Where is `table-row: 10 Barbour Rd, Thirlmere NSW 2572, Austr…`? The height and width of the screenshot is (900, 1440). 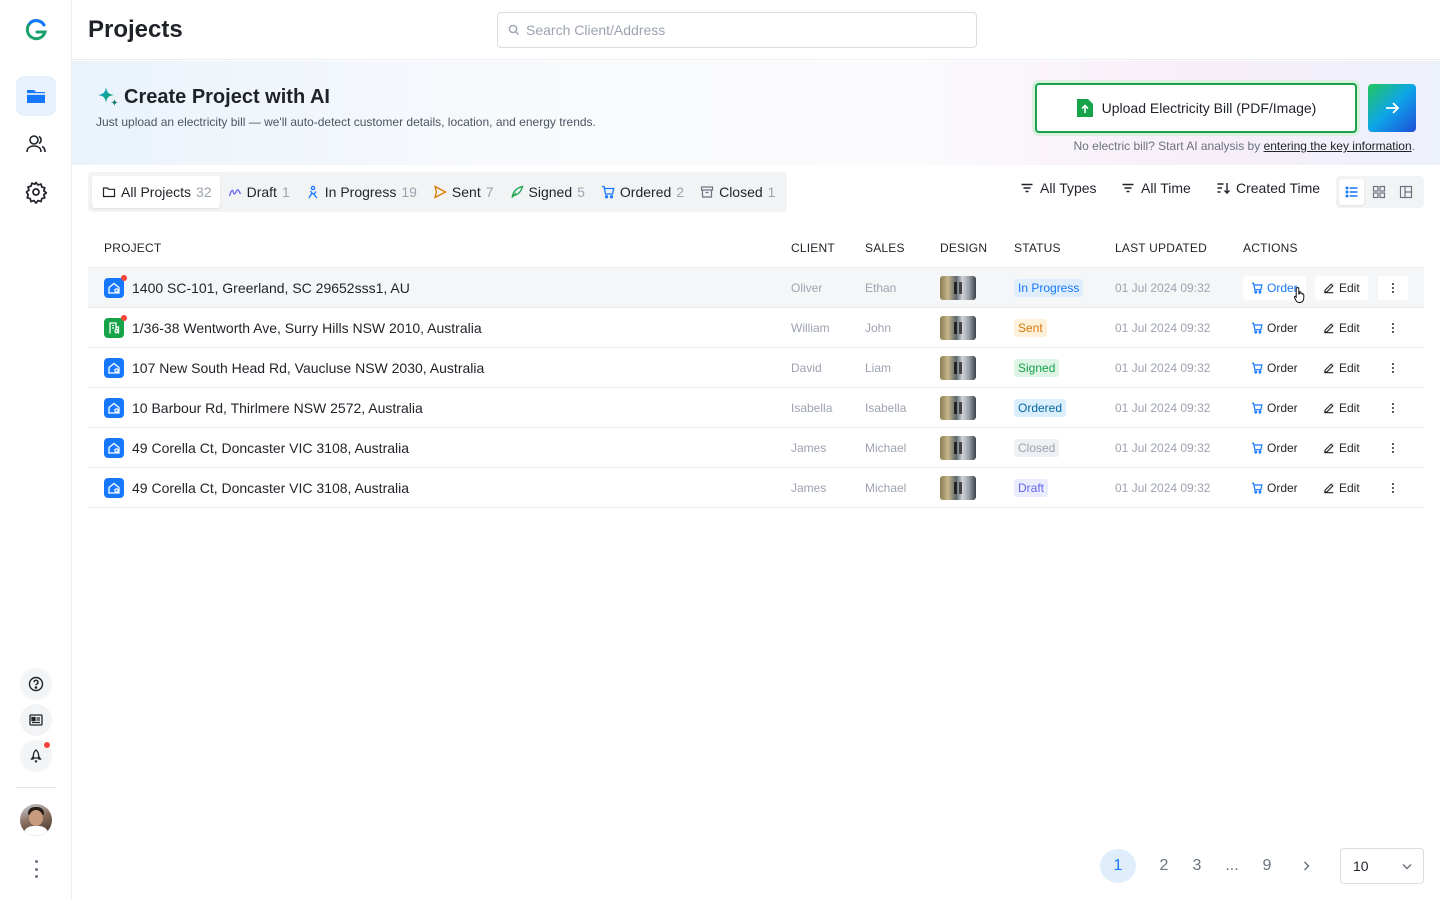 table-row: 10 Barbour Rd, Thirlmere NSW 2572, Austr… is located at coordinates (756, 408).